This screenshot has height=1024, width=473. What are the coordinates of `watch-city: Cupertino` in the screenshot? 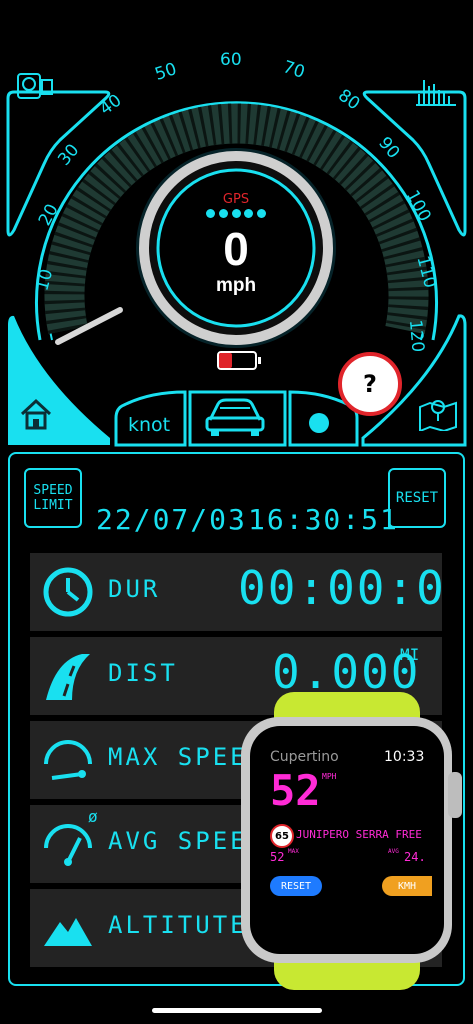 It's located at (304, 757).